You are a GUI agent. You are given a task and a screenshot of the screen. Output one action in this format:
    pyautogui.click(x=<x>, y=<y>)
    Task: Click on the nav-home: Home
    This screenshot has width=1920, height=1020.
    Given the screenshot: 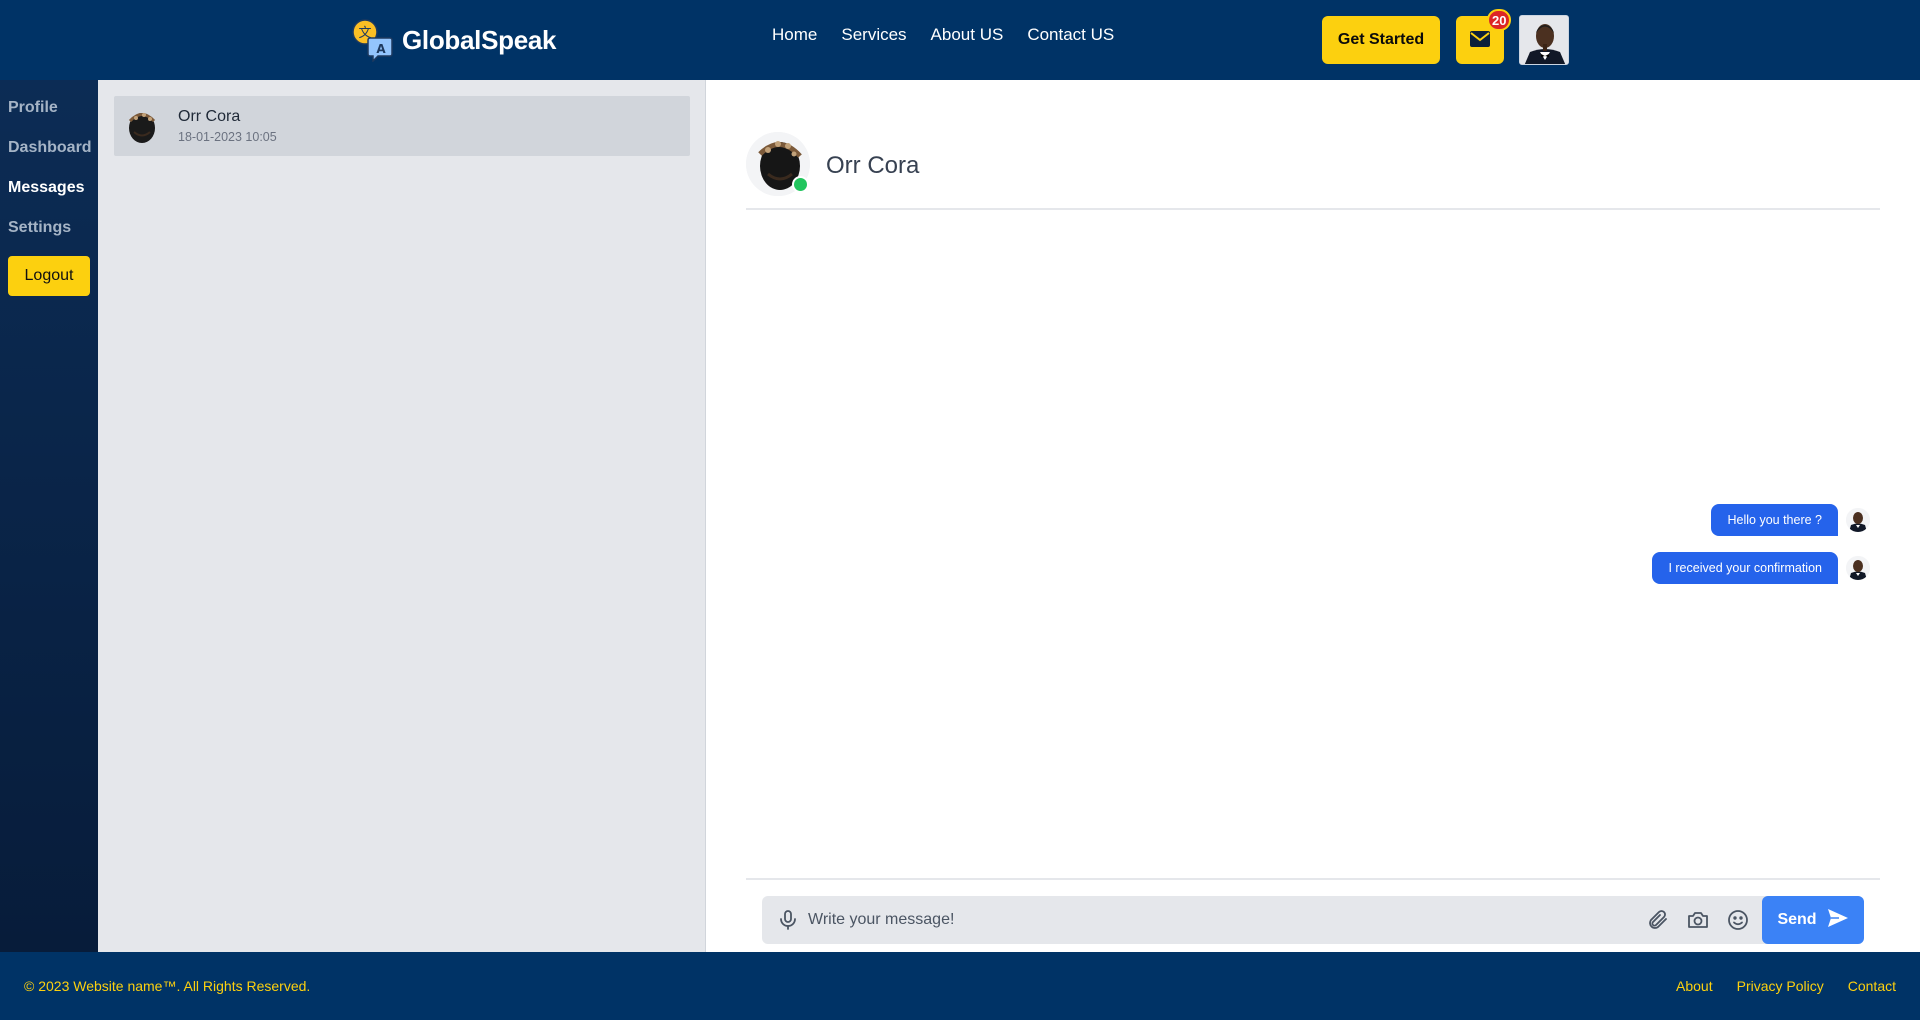 What is the action you would take?
    pyautogui.click(x=794, y=35)
    